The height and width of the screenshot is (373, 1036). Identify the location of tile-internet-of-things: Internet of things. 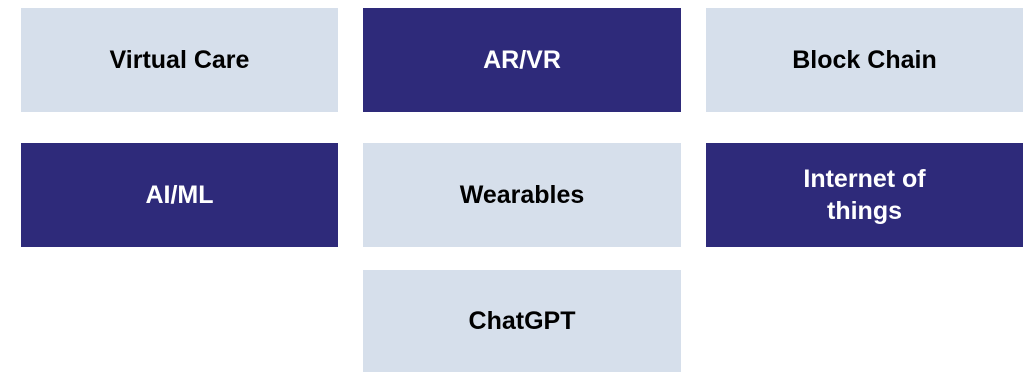
(864, 195).